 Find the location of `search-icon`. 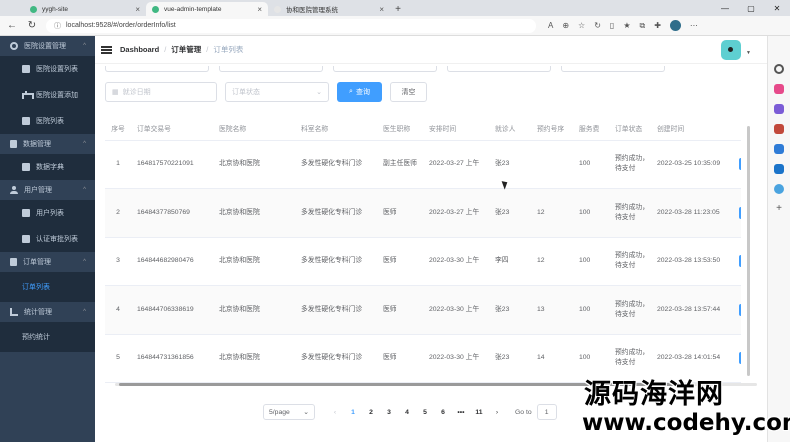

search-icon is located at coordinates (779, 69).